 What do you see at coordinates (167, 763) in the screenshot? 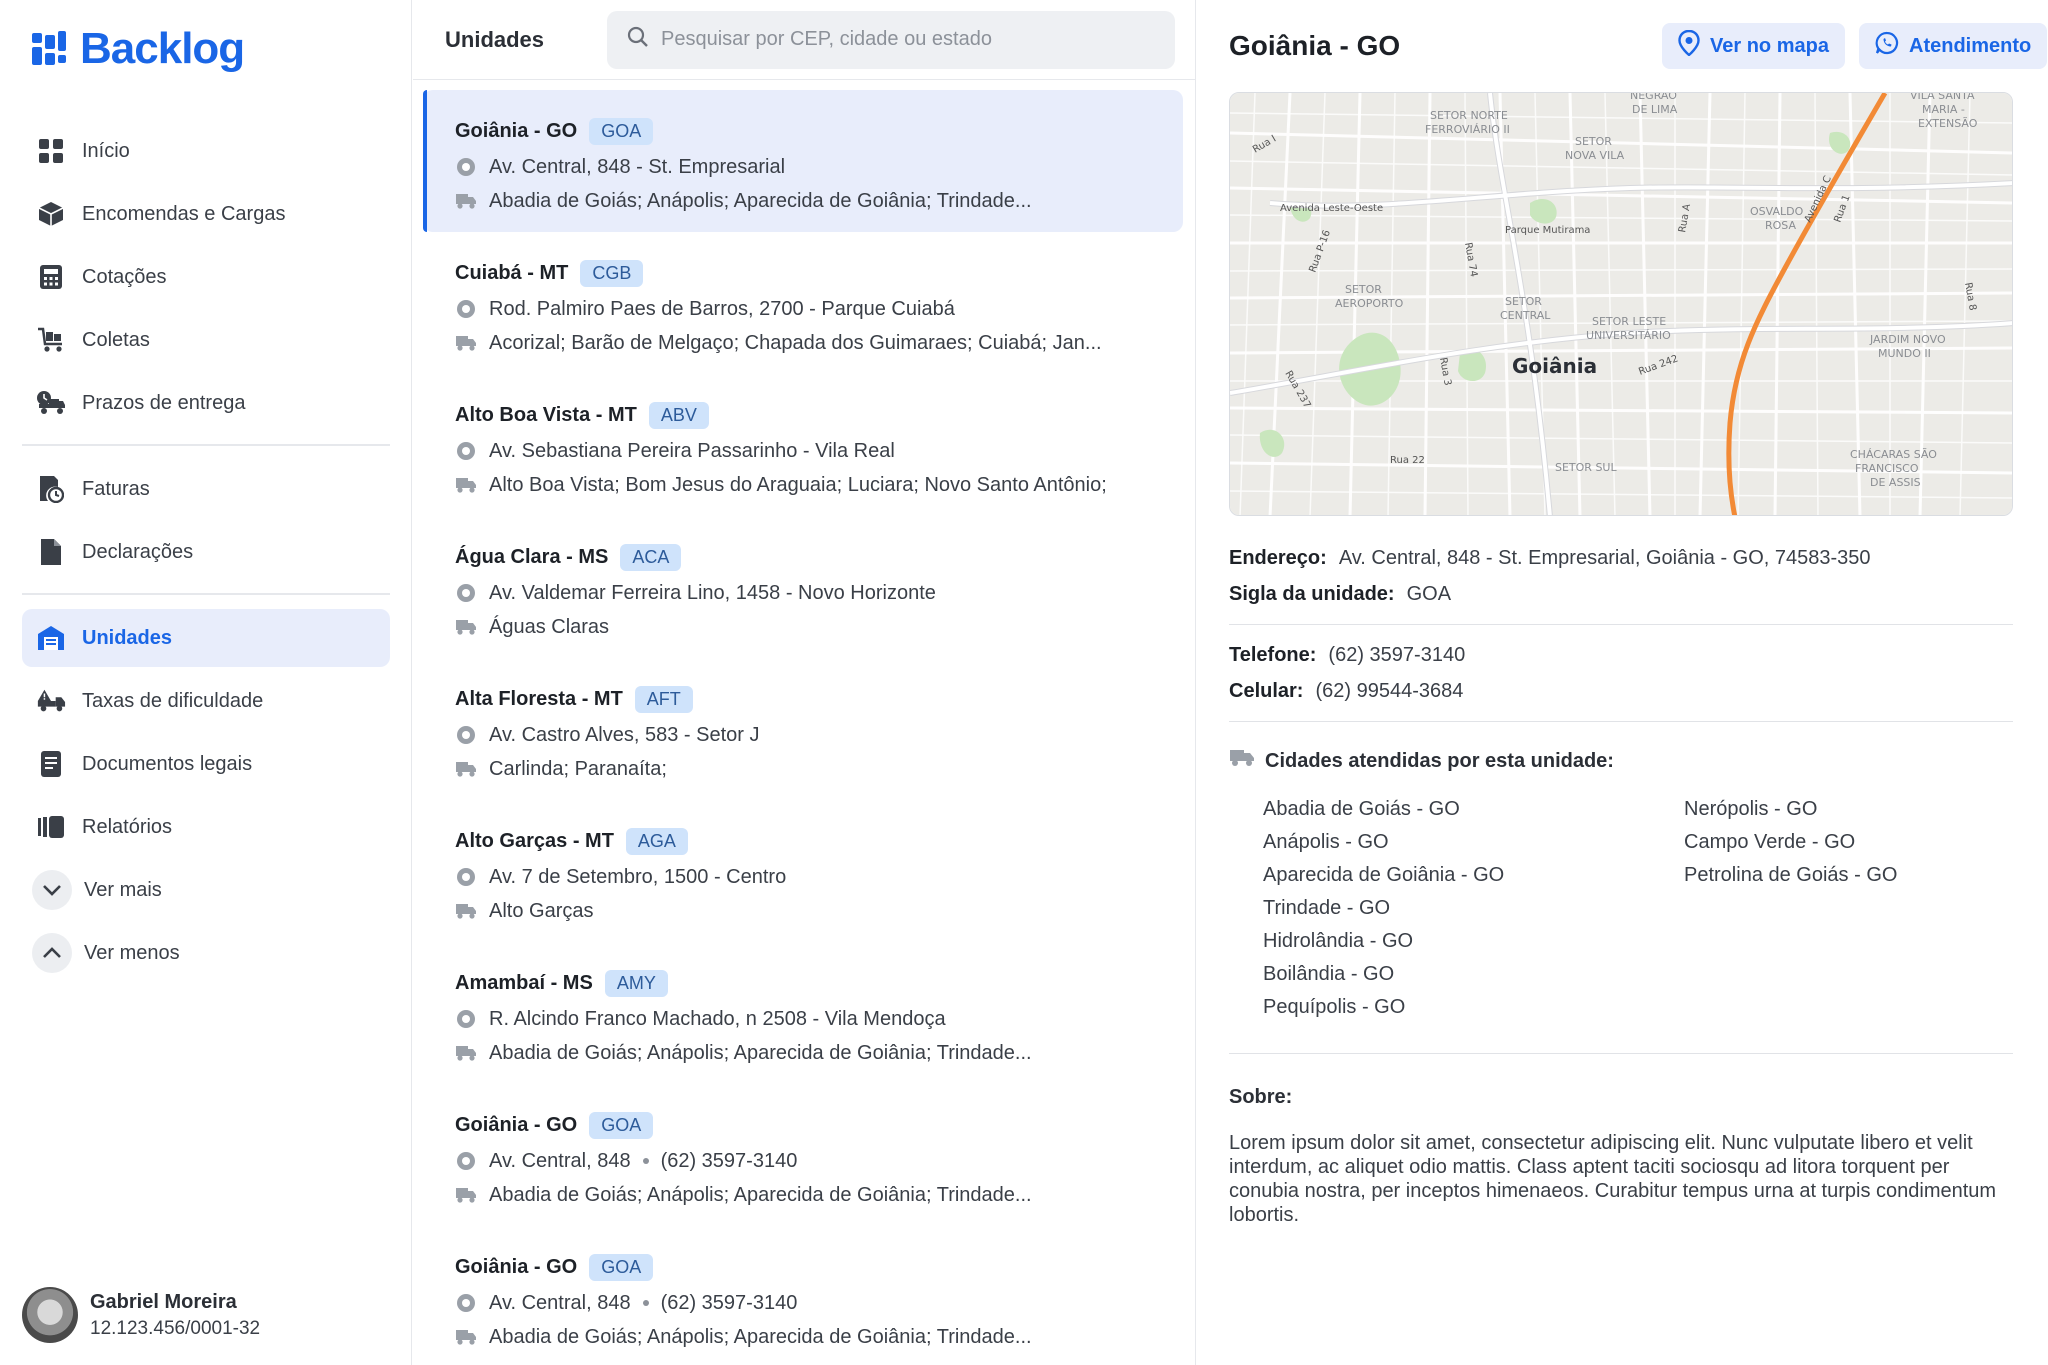
I see `sidebar-item-label: Documentos legais` at bounding box center [167, 763].